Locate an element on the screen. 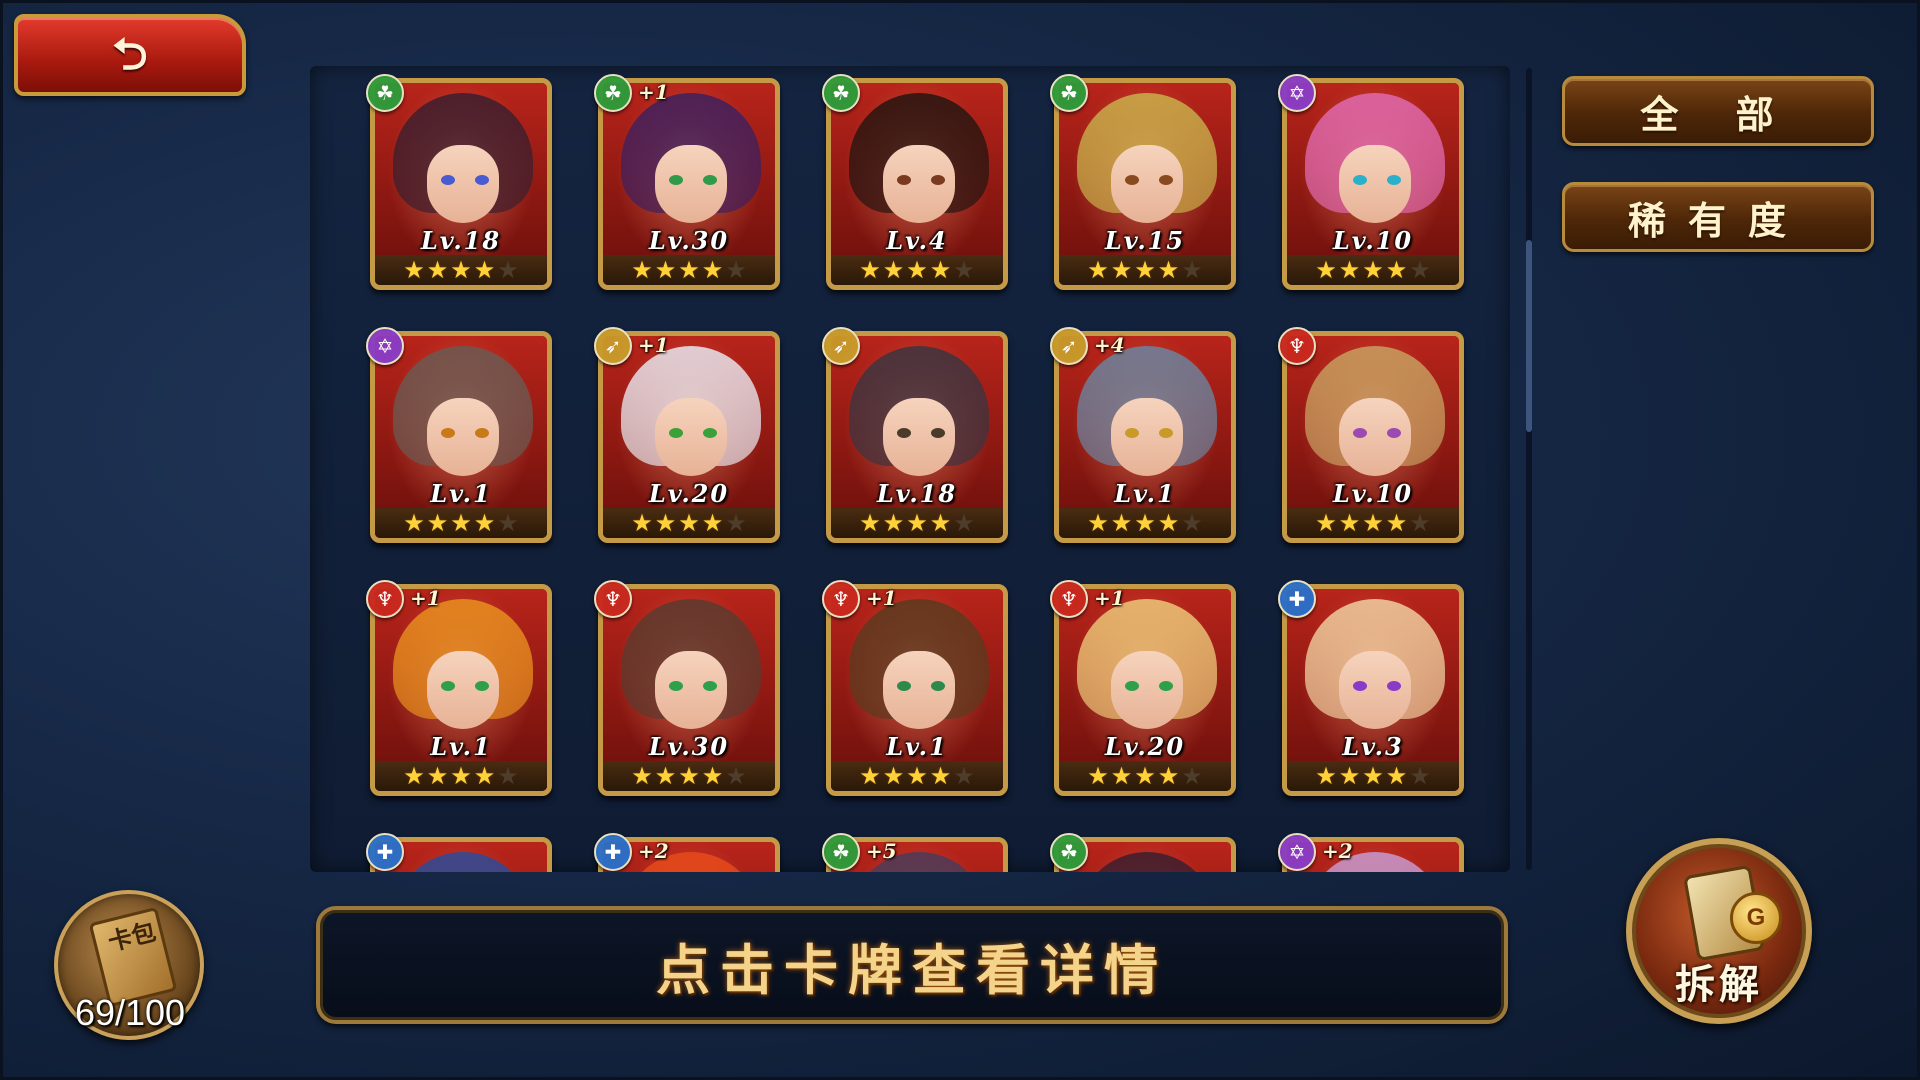 Image resolution: width=1920 pixels, height=1080 pixels. filter-rarity-button: 稀有度 is located at coordinates (1718, 217).